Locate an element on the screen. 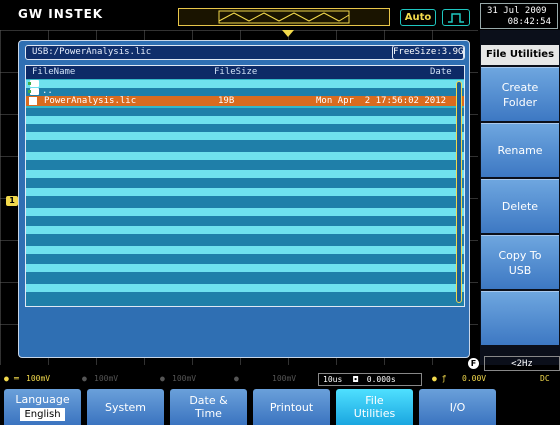 This screenshot has height=425, width=560. menu-title: File Utilities is located at coordinates (520, 55).